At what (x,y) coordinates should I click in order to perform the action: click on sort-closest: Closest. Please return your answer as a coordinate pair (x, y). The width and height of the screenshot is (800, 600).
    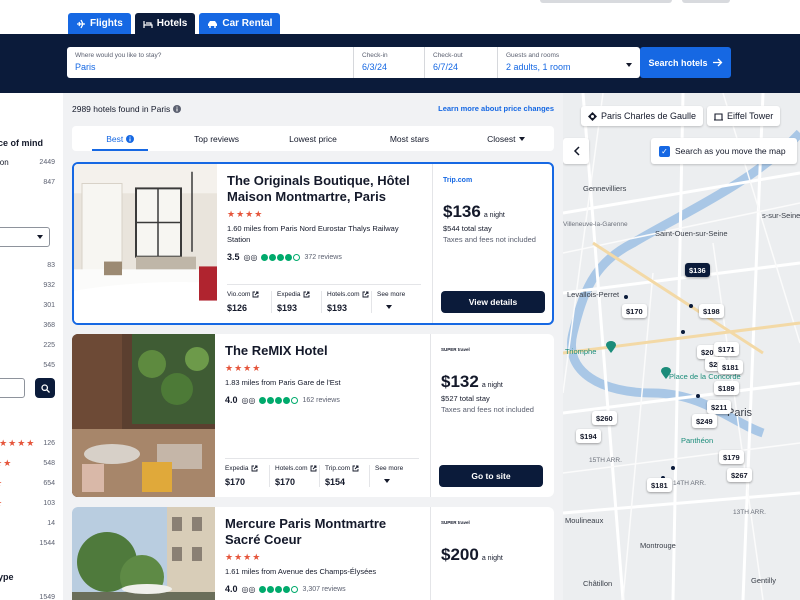
    Looking at the image, I should click on (506, 138).